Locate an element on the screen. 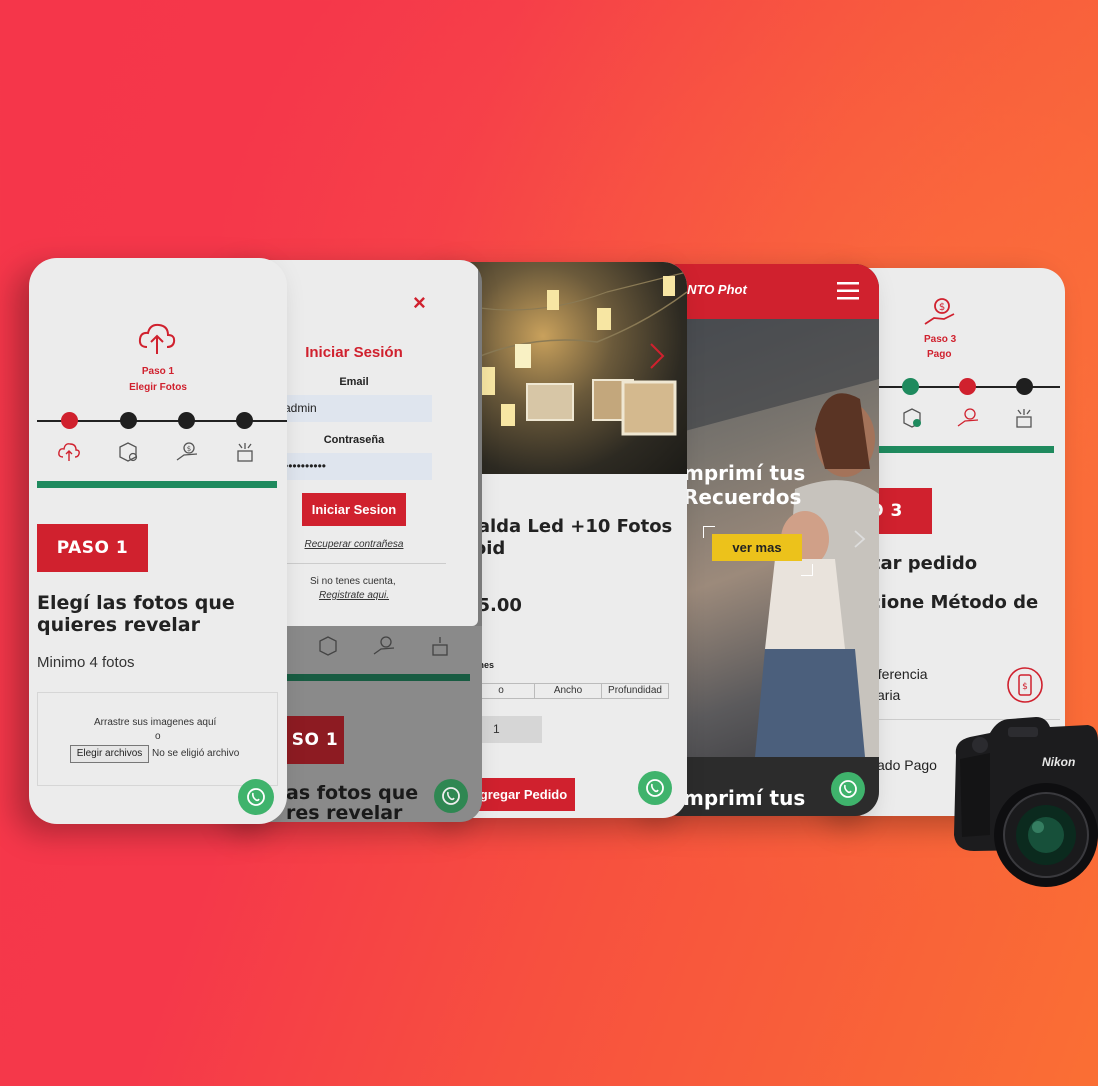  dimensions-table: o Ancho Profundidad is located at coordinates (568, 691).